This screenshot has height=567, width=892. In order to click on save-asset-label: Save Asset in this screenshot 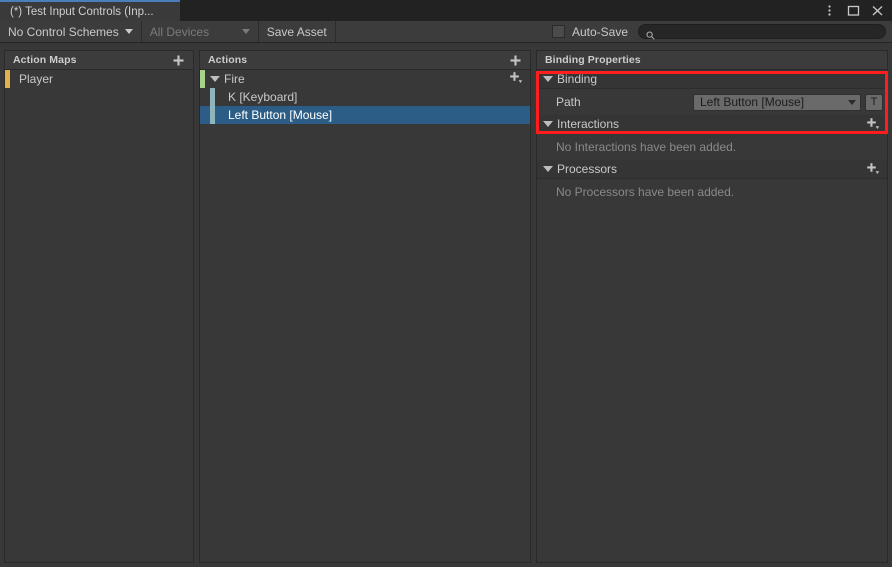, I will do `click(296, 31)`.